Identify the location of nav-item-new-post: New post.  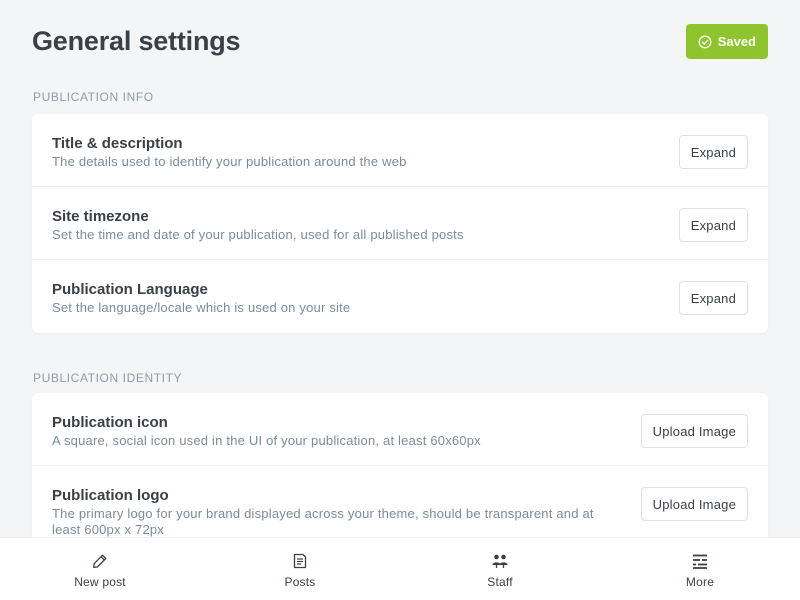
(100, 569).